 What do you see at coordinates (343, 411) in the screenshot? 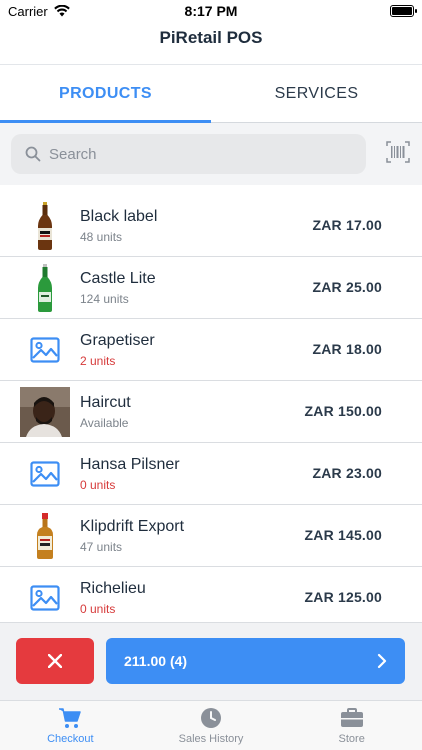
I see `product-price: ZAR 150.00` at bounding box center [343, 411].